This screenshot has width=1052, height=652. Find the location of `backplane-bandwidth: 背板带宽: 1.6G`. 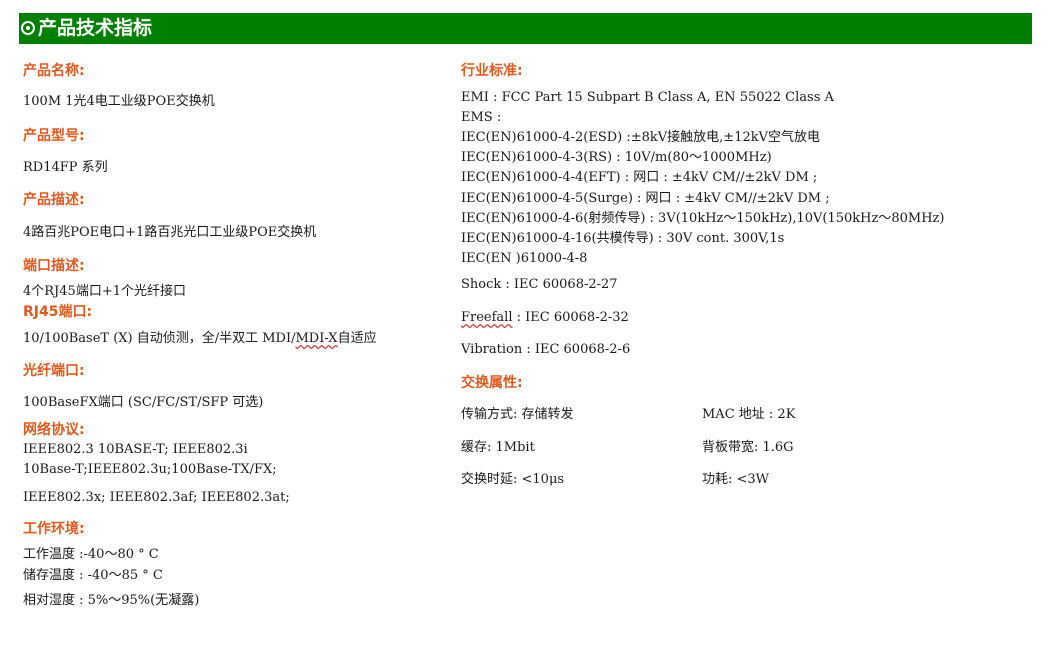

backplane-bandwidth: 背板带宽: 1.6G is located at coordinates (748, 447).